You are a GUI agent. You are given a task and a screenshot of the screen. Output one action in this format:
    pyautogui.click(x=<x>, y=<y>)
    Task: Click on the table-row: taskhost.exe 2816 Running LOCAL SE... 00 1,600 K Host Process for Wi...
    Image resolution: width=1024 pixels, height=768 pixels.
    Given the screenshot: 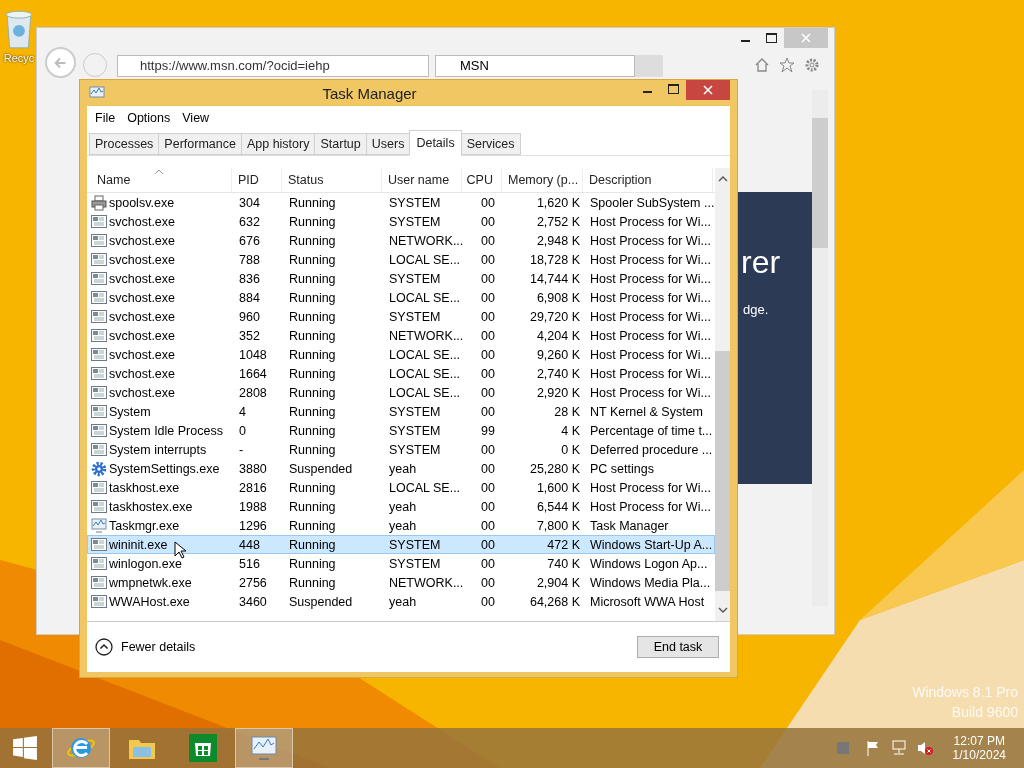 What is the action you would take?
    pyautogui.click(x=401, y=487)
    